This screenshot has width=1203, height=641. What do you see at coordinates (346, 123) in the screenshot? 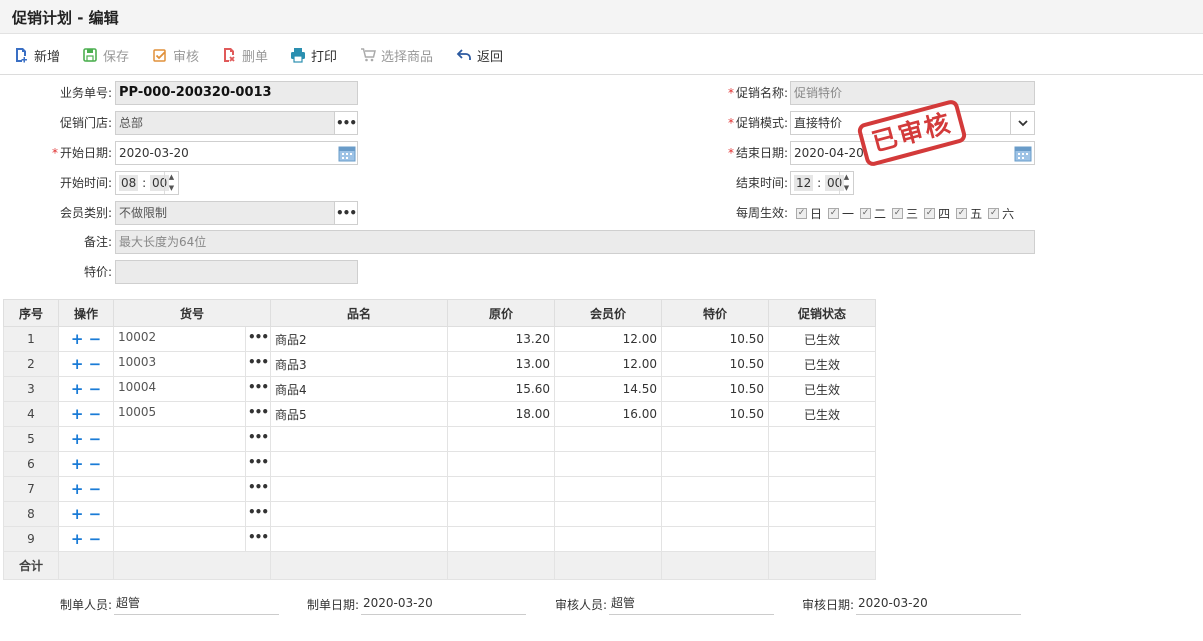
I see `store-picker-button: •••` at bounding box center [346, 123].